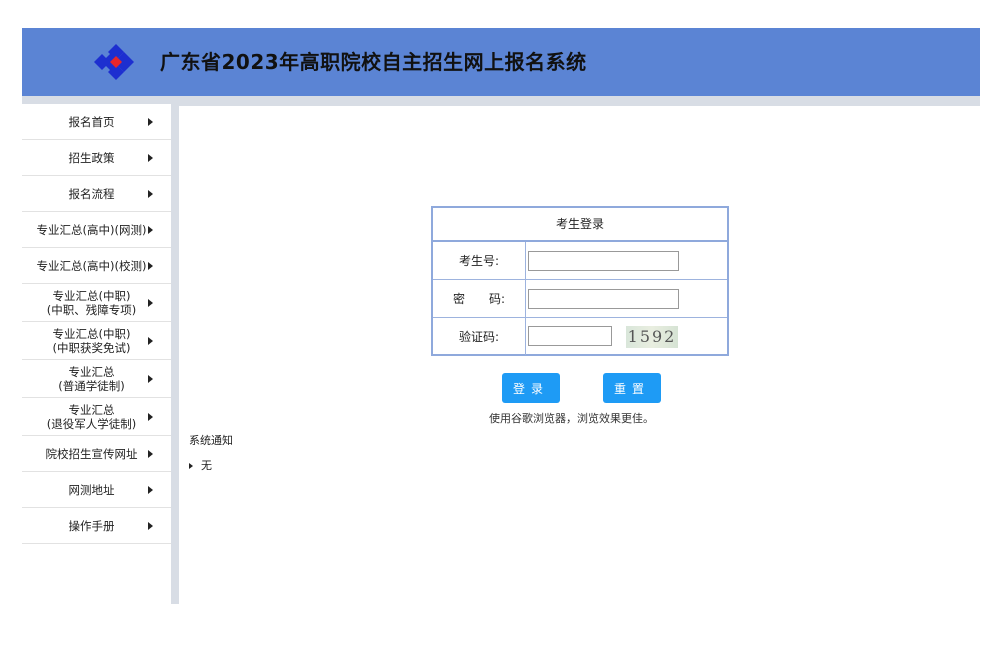  What do you see at coordinates (580, 225) in the screenshot?
I see `login-title: 考生登录` at bounding box center [580, 225].